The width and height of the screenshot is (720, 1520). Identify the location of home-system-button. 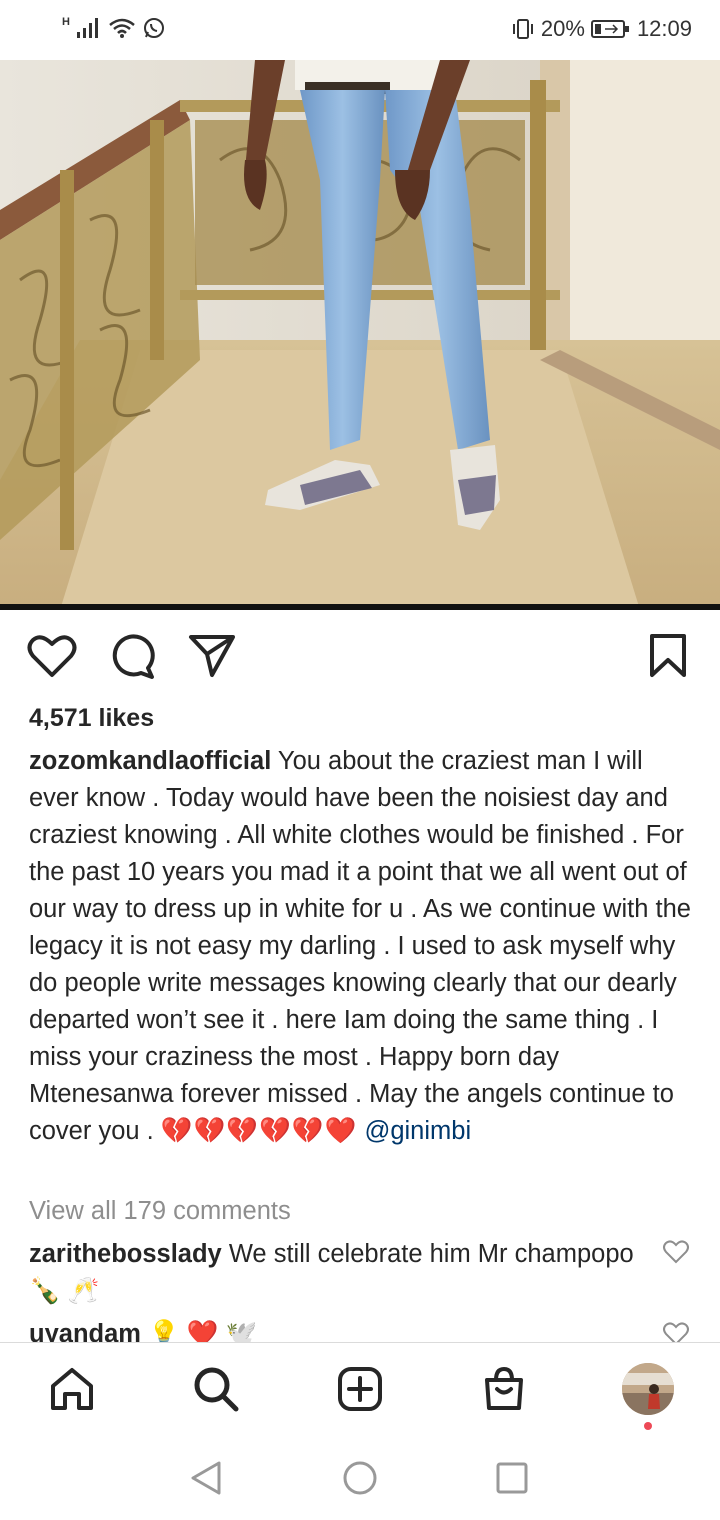
(360, 1478).